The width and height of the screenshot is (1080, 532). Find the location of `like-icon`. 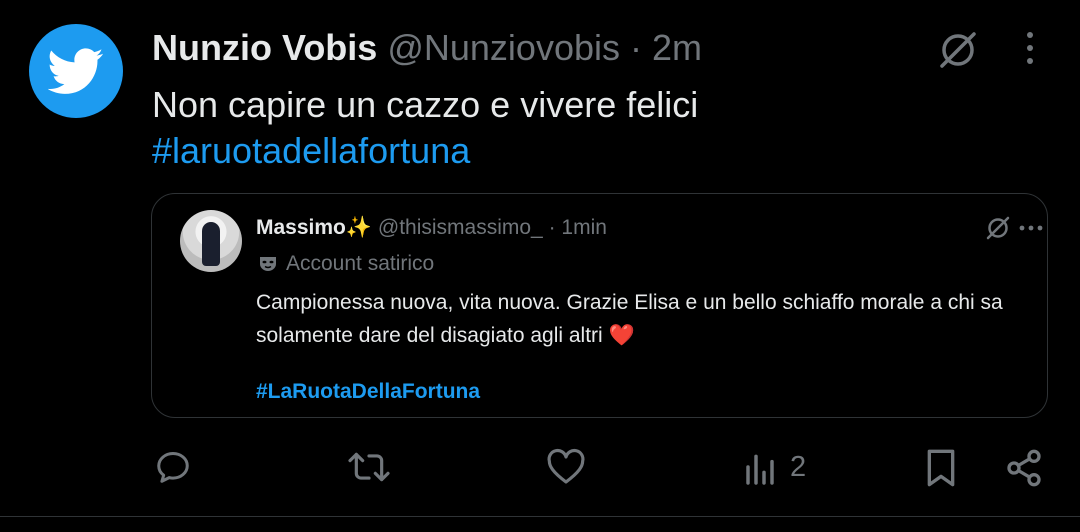

like-icon is located at coordinates (566, 466).